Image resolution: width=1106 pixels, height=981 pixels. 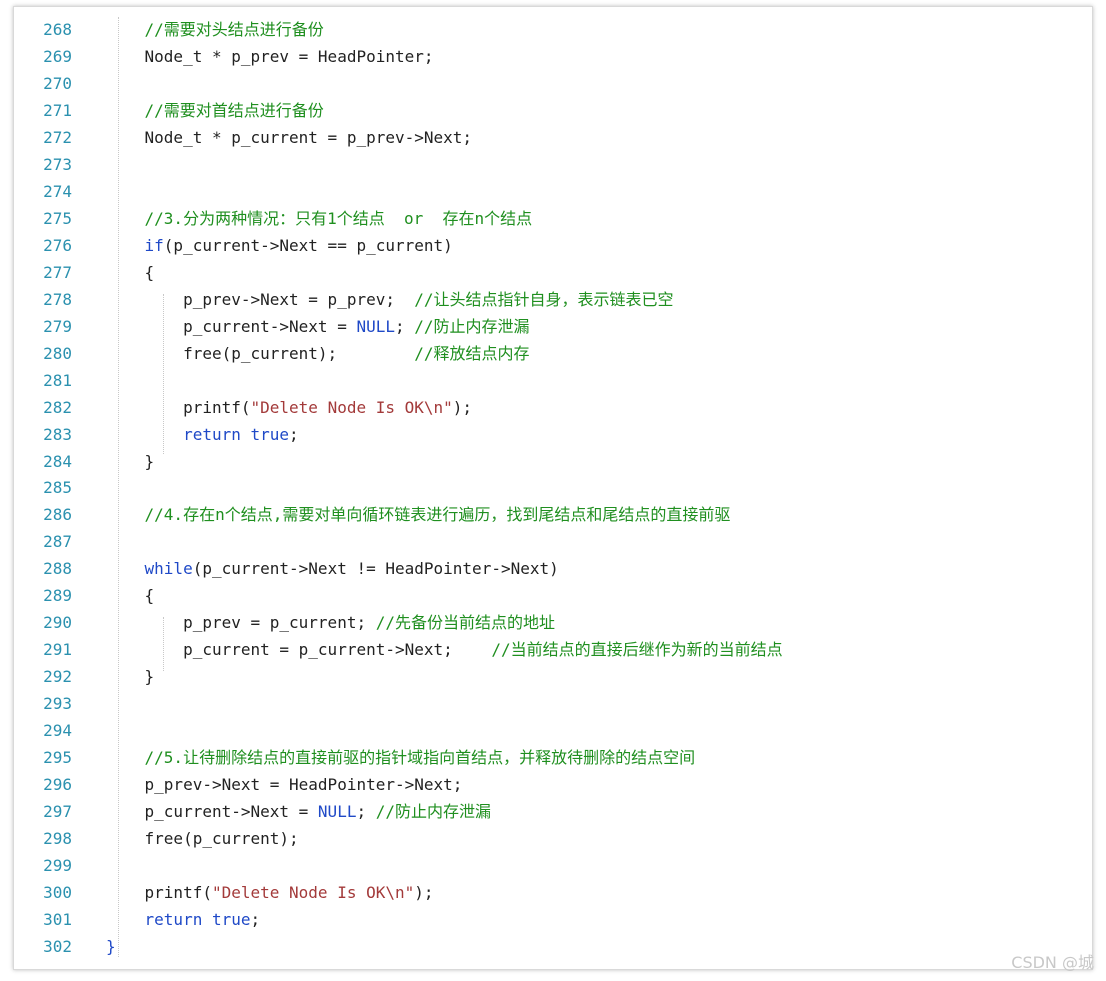 I want to click on line-number: 294, so click(x=57, y=731).